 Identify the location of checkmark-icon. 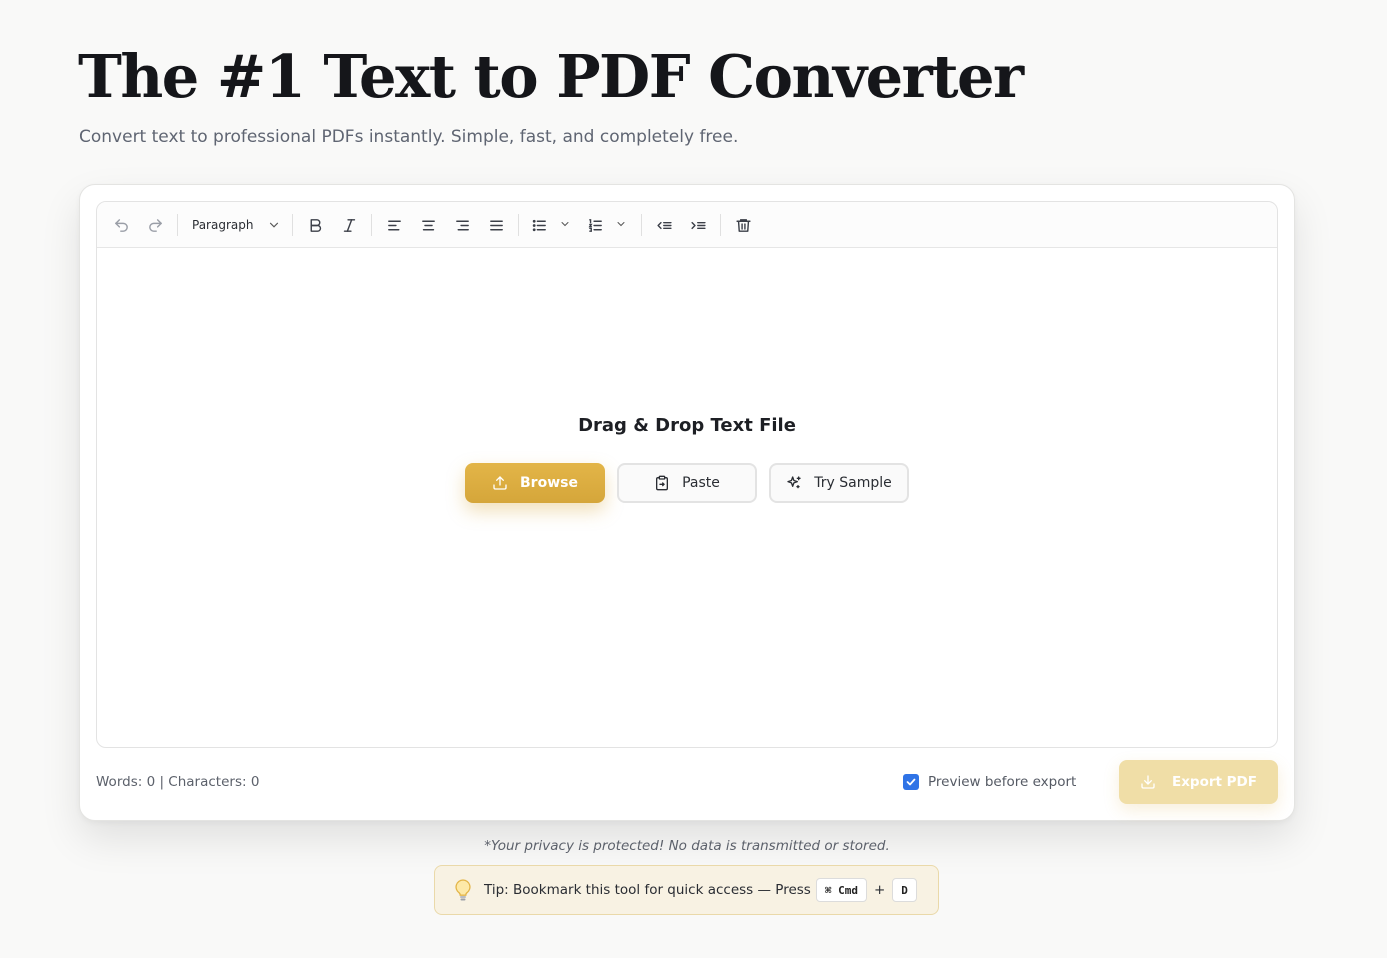
(911, 782).